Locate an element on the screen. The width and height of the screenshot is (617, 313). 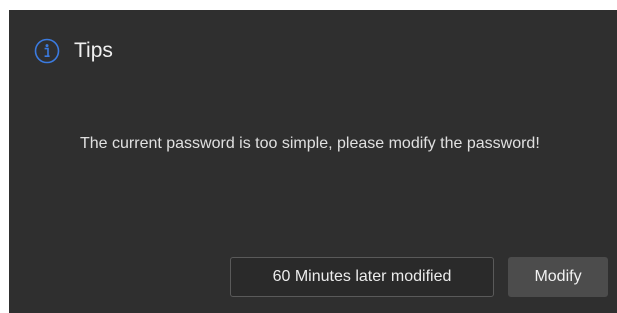
dialog-title: Tips is located at coordinates (93, 50).